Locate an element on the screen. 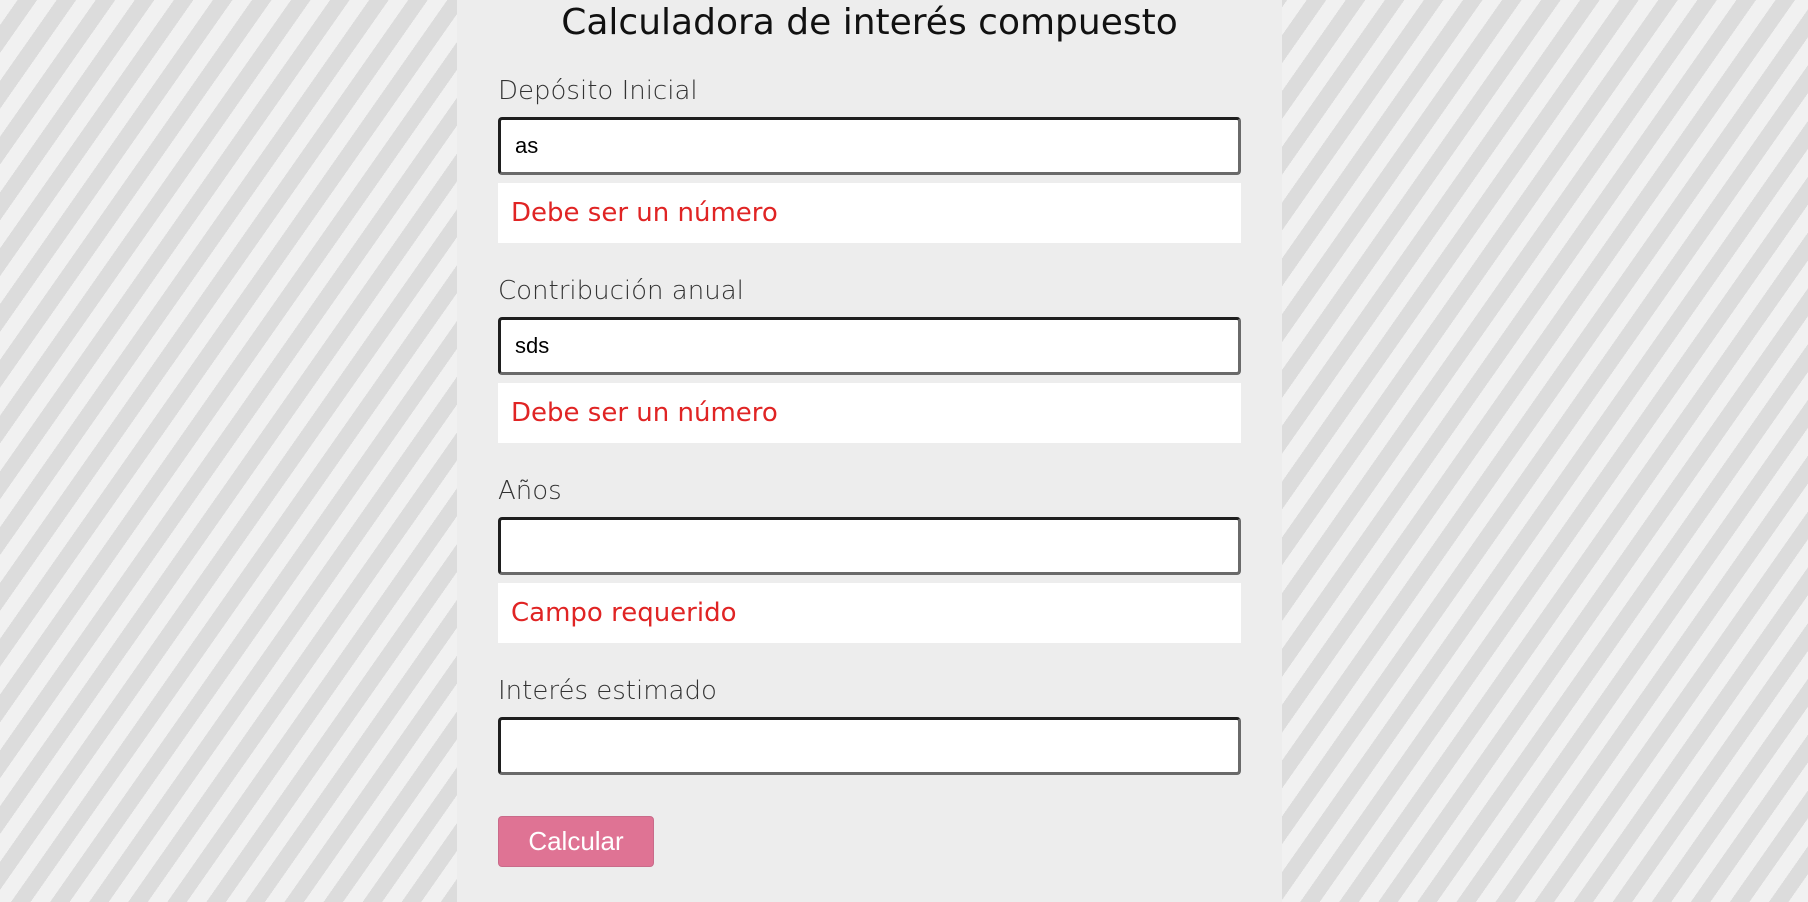 The image size is (1808, 902). annual-contribution-input is located at coordinates (869, 346).